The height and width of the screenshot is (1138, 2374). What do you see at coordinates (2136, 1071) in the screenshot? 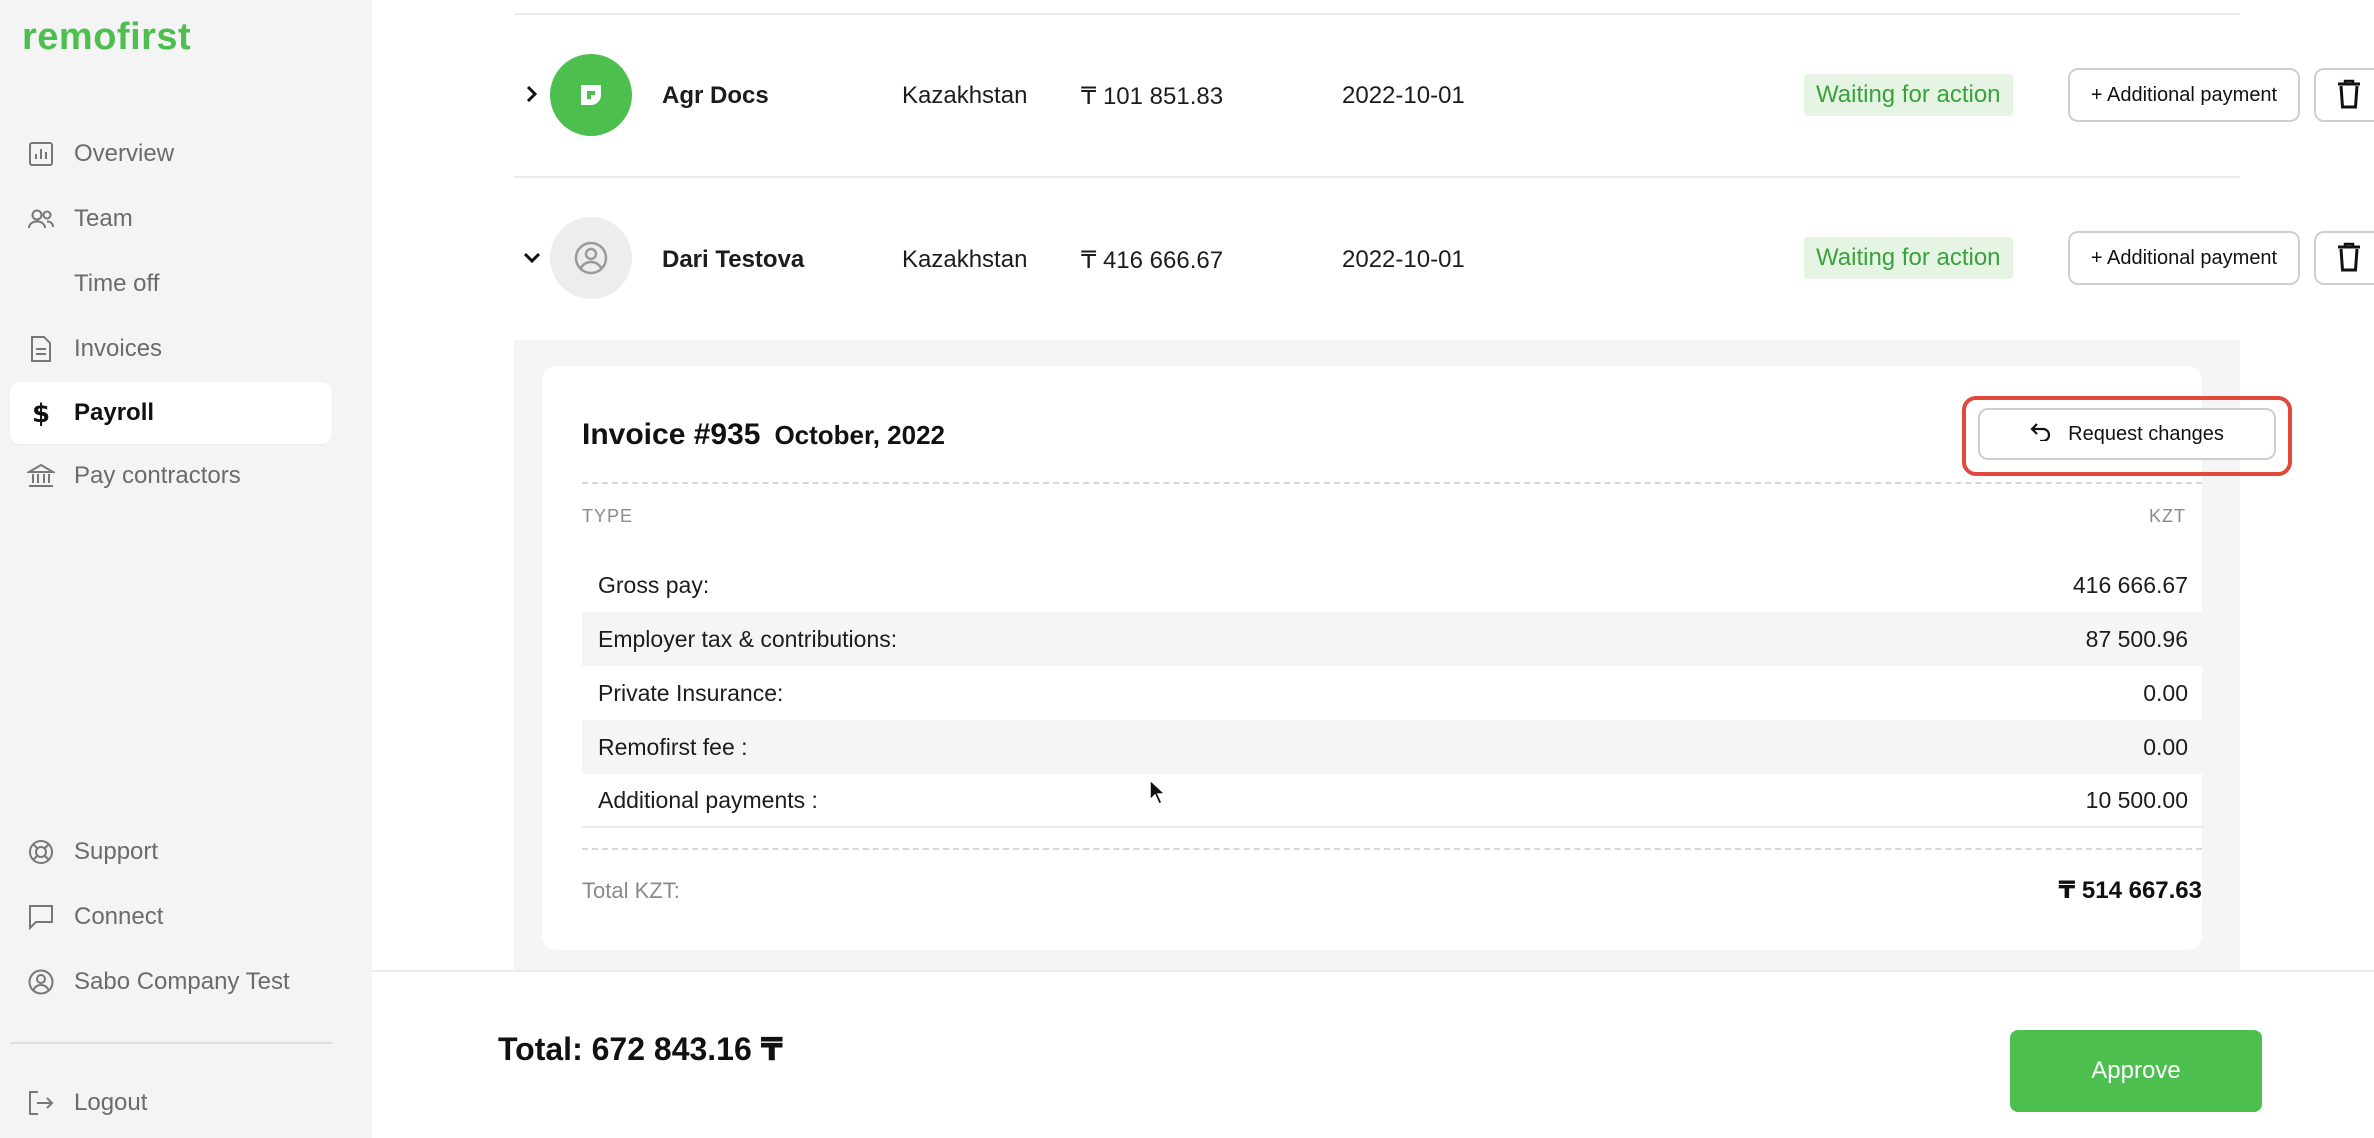
I see `approve-button: Approve` at bounding box center [2136, 1071].